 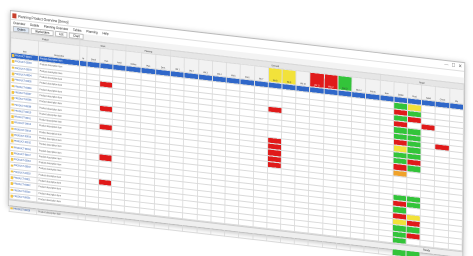 I want to click on maximize-icon: ☐, so click(x=454, y=66).